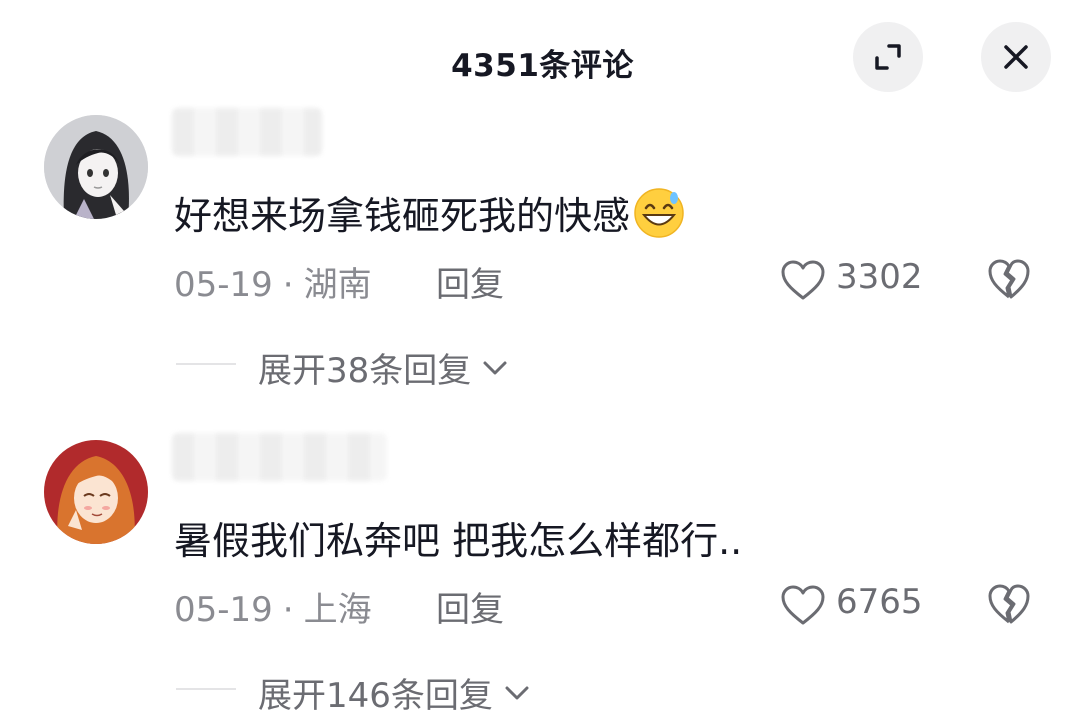  What do you see at coordinates (365, 371) in the screenshot?
I see `expand-replies-label: 展开38条回复` at bounding box center [365, 371].